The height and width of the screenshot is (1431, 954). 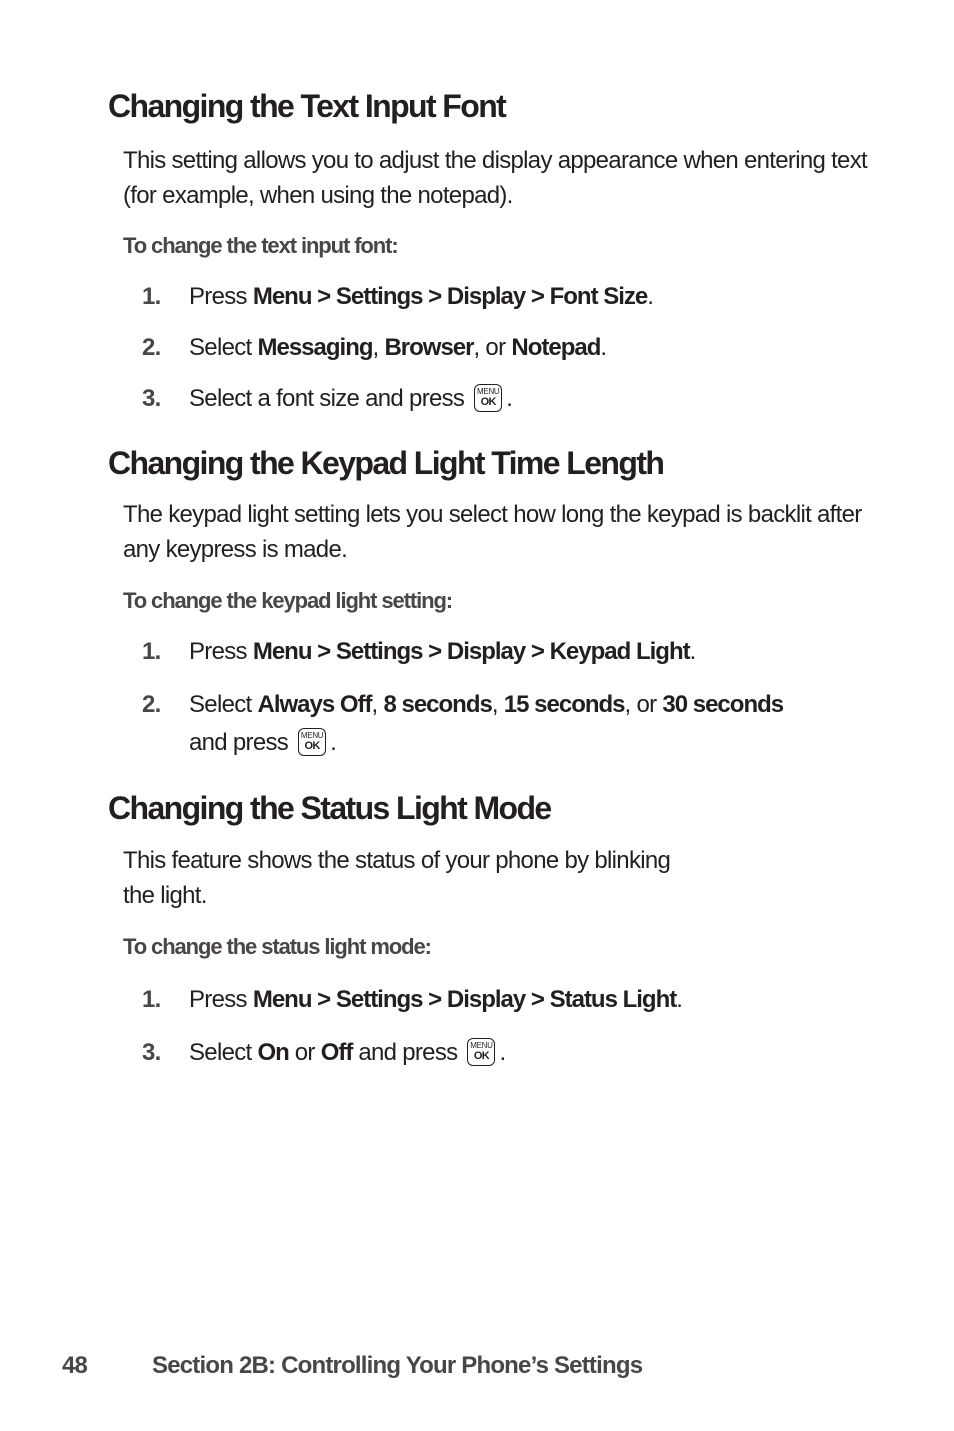 I want to click on step-item: 3. Select a font size and press MENU OK., so click(x=502, y=399).